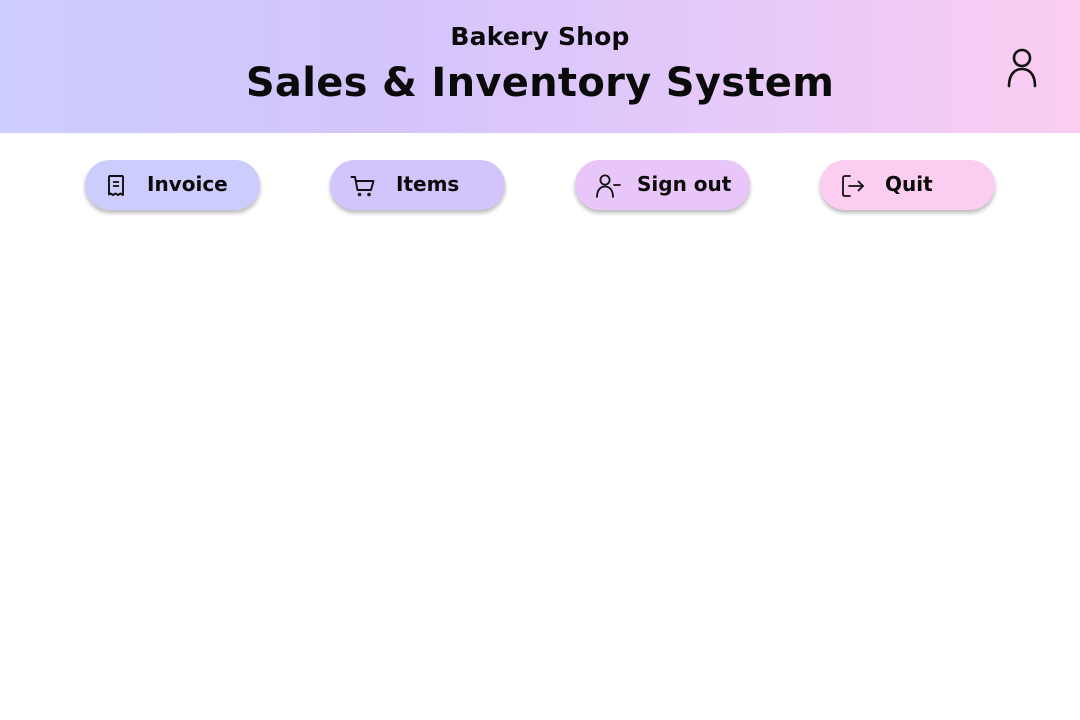 The height and width of the screenshot is (720, 1080). Describe the element at coordinates (608, 186) in the screenshot. I see `user-minus-icon` at that location.